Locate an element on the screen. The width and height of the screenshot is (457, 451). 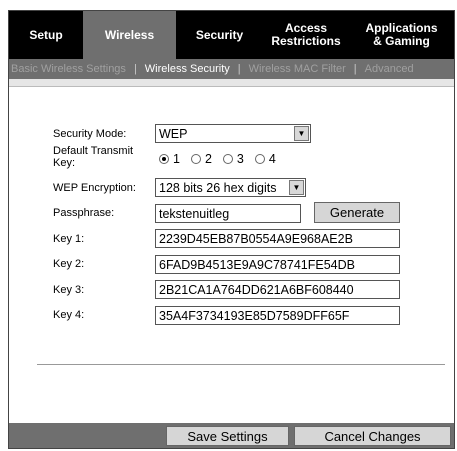
default-key-radio-4: 4 is located at coordinates (265, 159).